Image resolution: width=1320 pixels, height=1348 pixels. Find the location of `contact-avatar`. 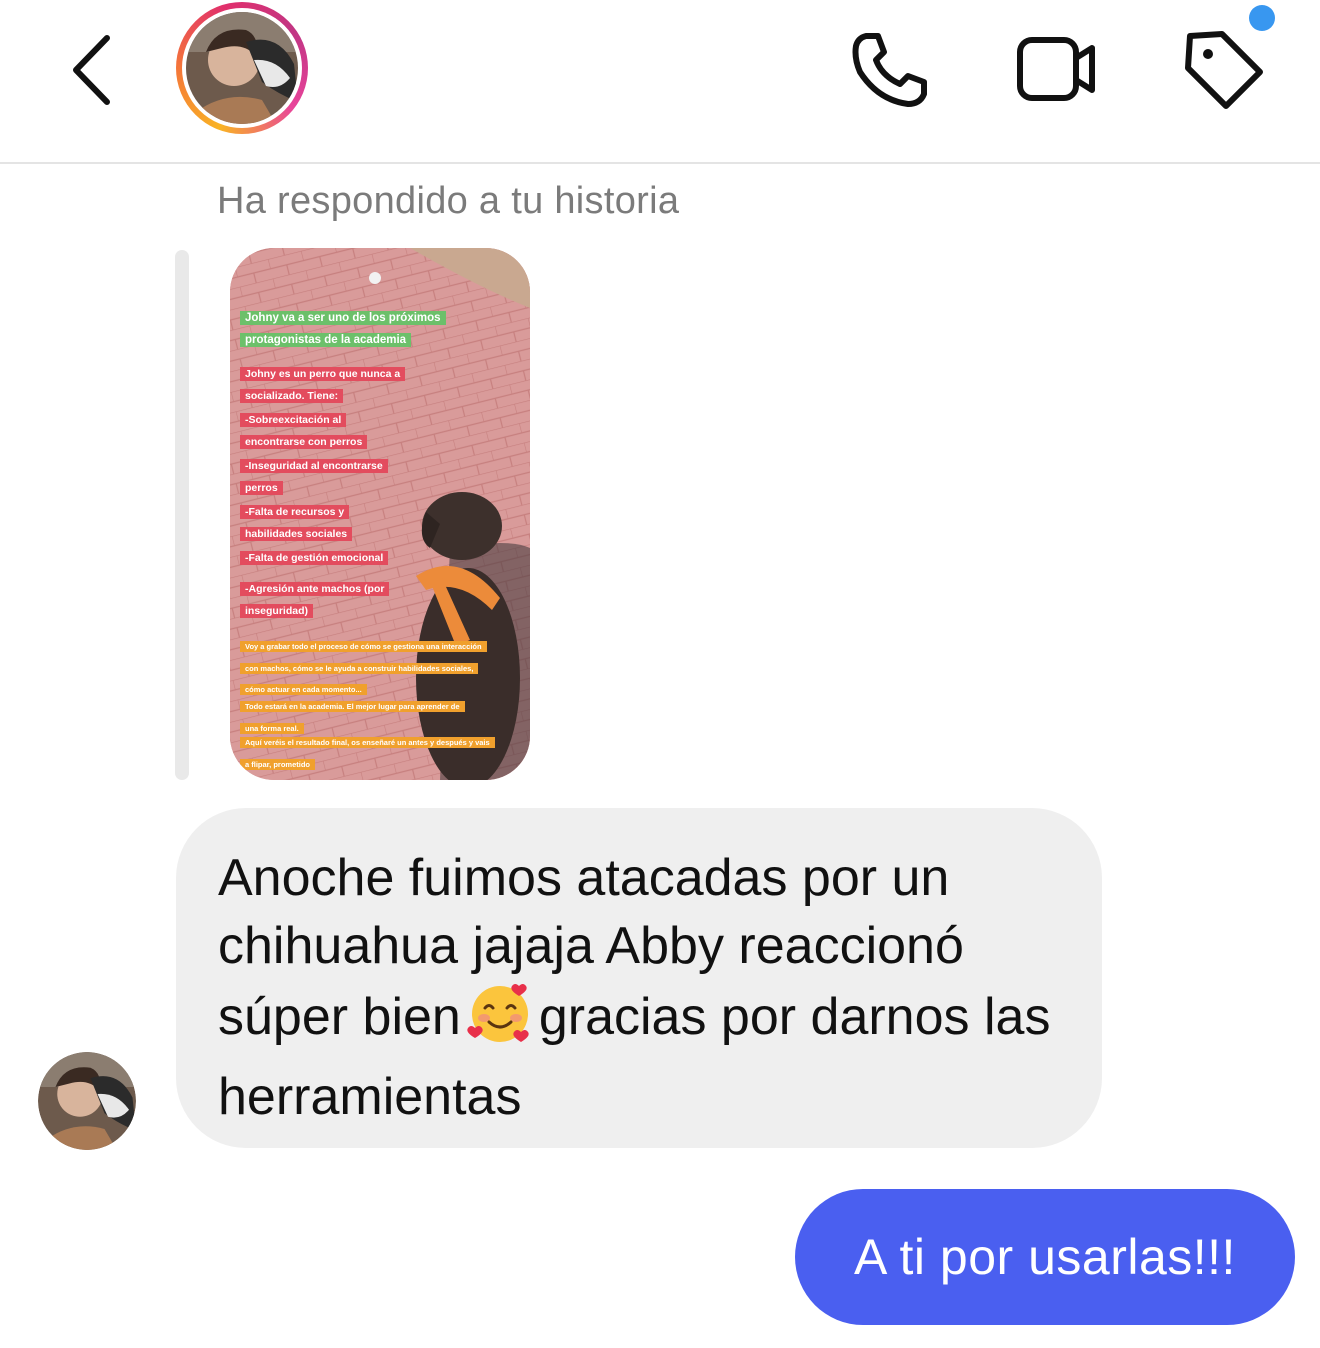

contact-avatar is located at coordinates (242, 68).